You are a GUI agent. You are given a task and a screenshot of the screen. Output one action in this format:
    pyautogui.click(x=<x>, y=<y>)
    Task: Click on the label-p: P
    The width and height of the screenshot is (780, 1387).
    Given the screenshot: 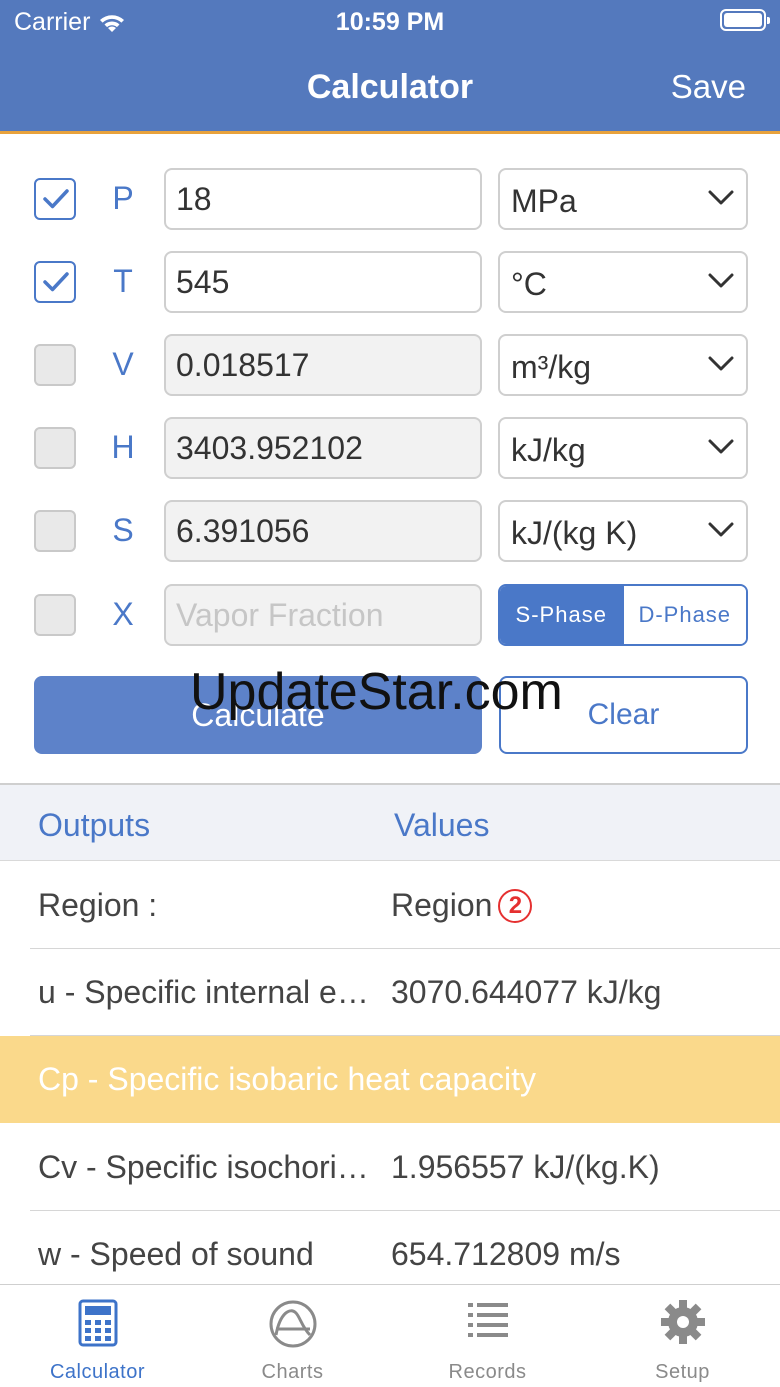 What is the action you would take?
    pyautogui.click(x=123, y=198)
    